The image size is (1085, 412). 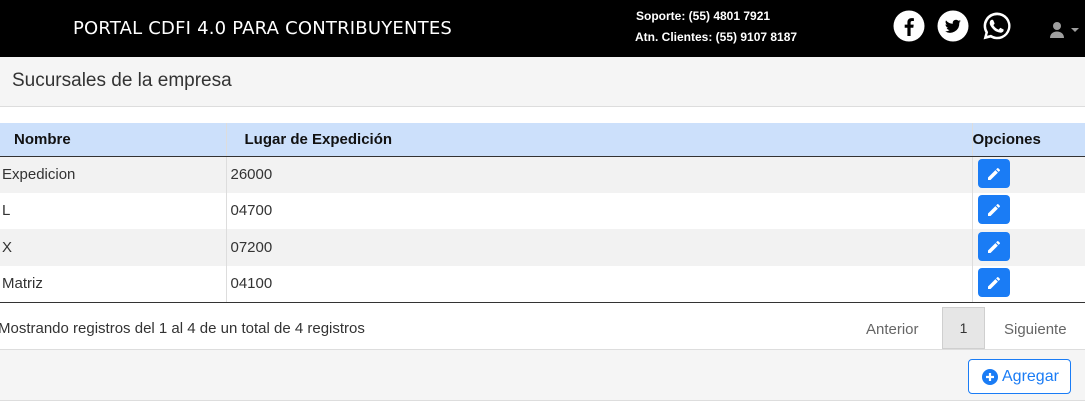 What do you see at coordinates (990, 377) in the screenshot?
I see `plus-circle-icon` at bounding box center [990, 377].